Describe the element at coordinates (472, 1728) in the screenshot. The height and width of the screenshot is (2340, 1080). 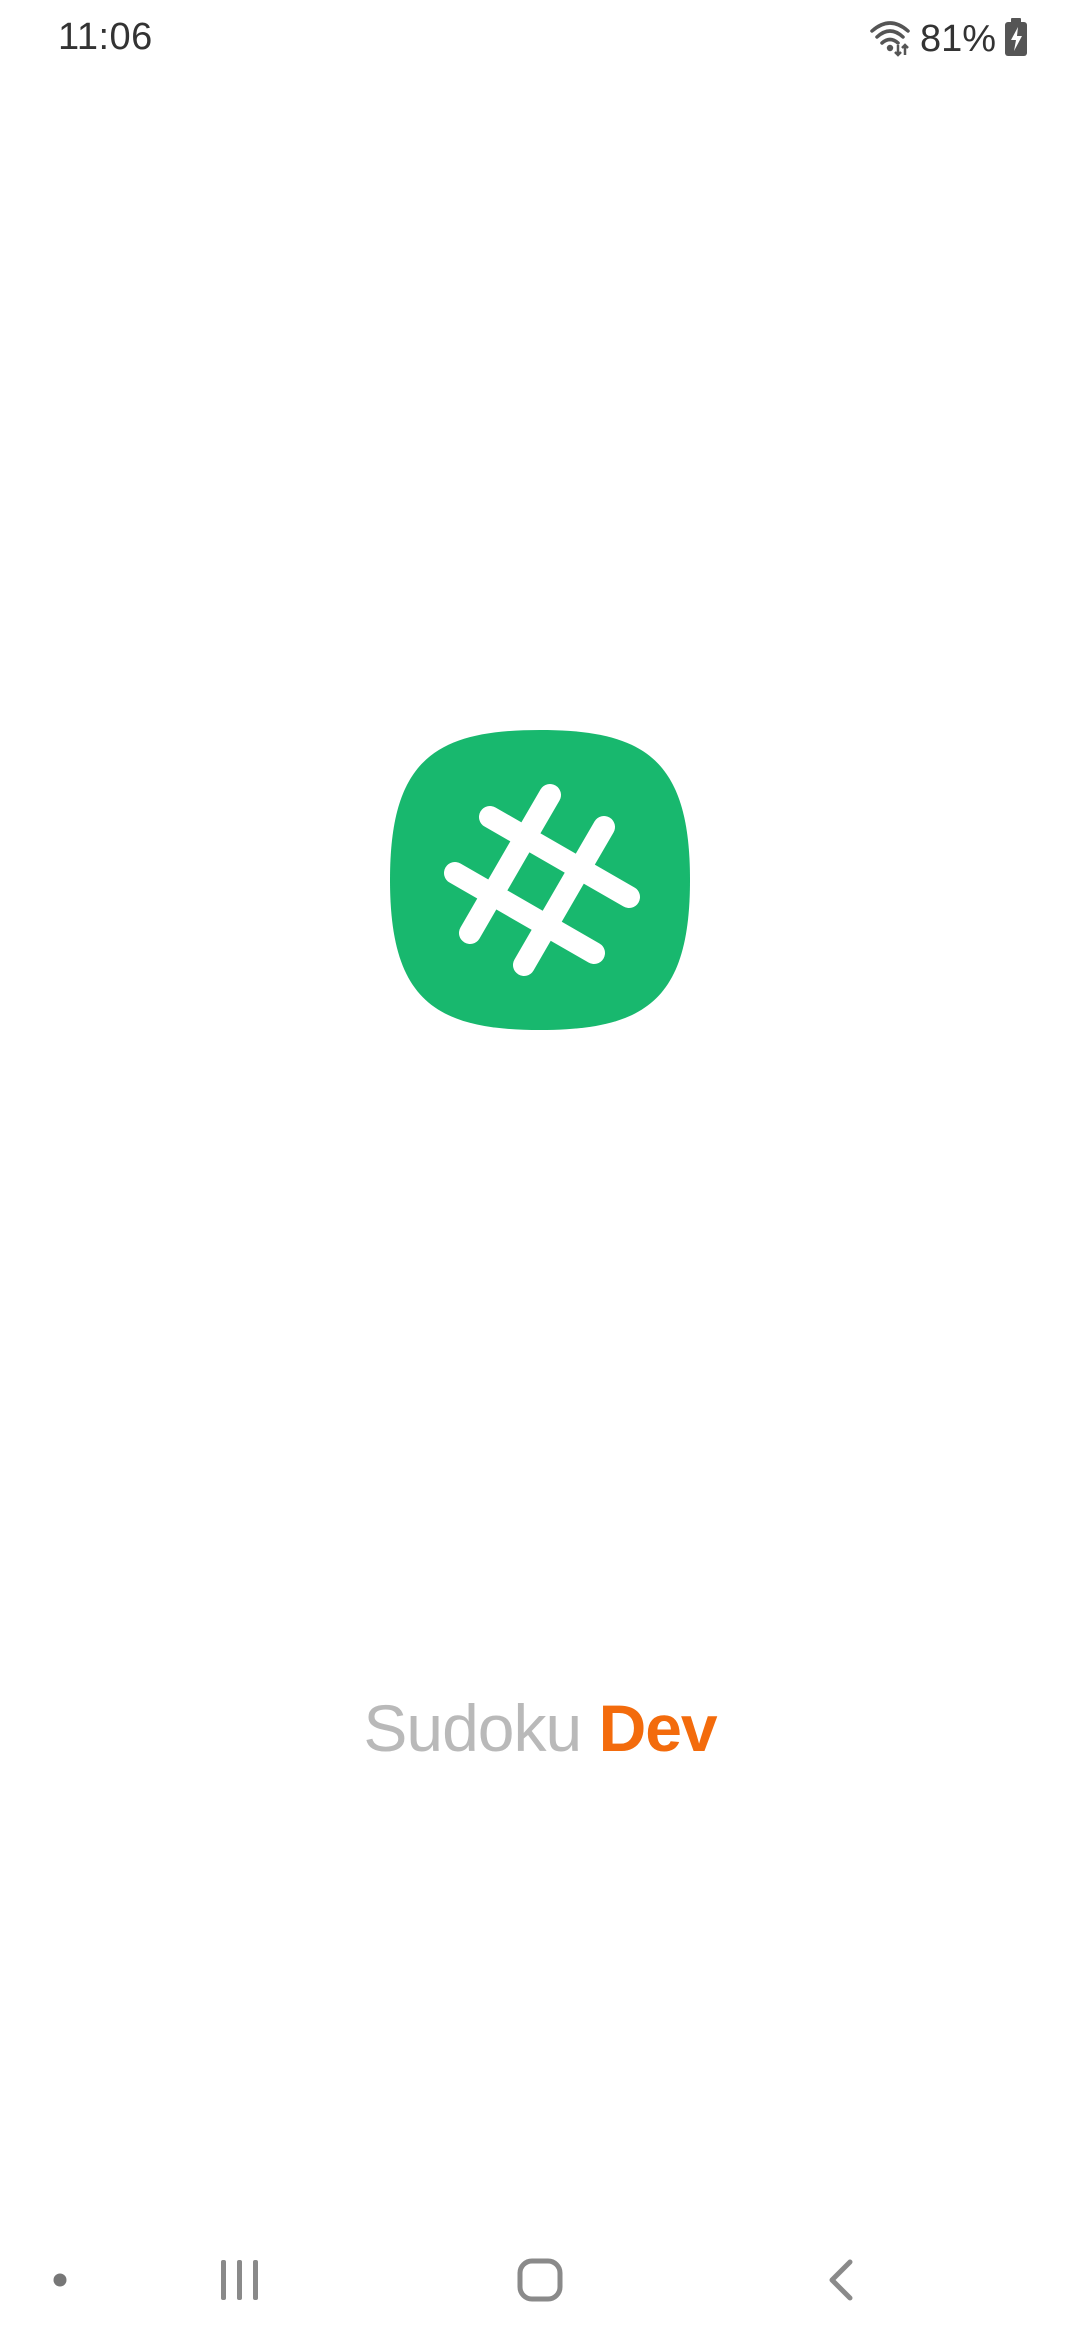
I see `app-name-sudoku: Sudoku` at that location.